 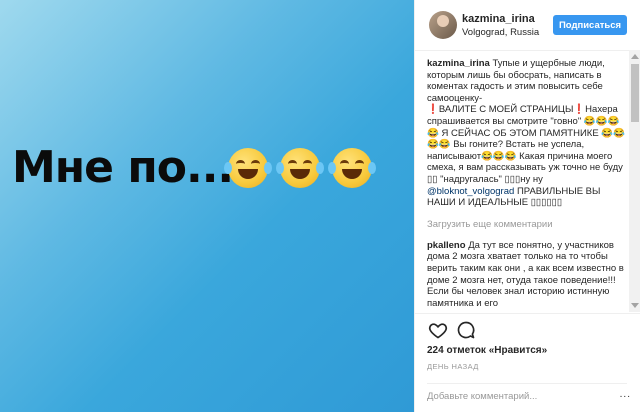 What do you see at coordinates (634, 181) in the screenshot?
I see `comments-scrollbar` at bounding box center [634, 181].